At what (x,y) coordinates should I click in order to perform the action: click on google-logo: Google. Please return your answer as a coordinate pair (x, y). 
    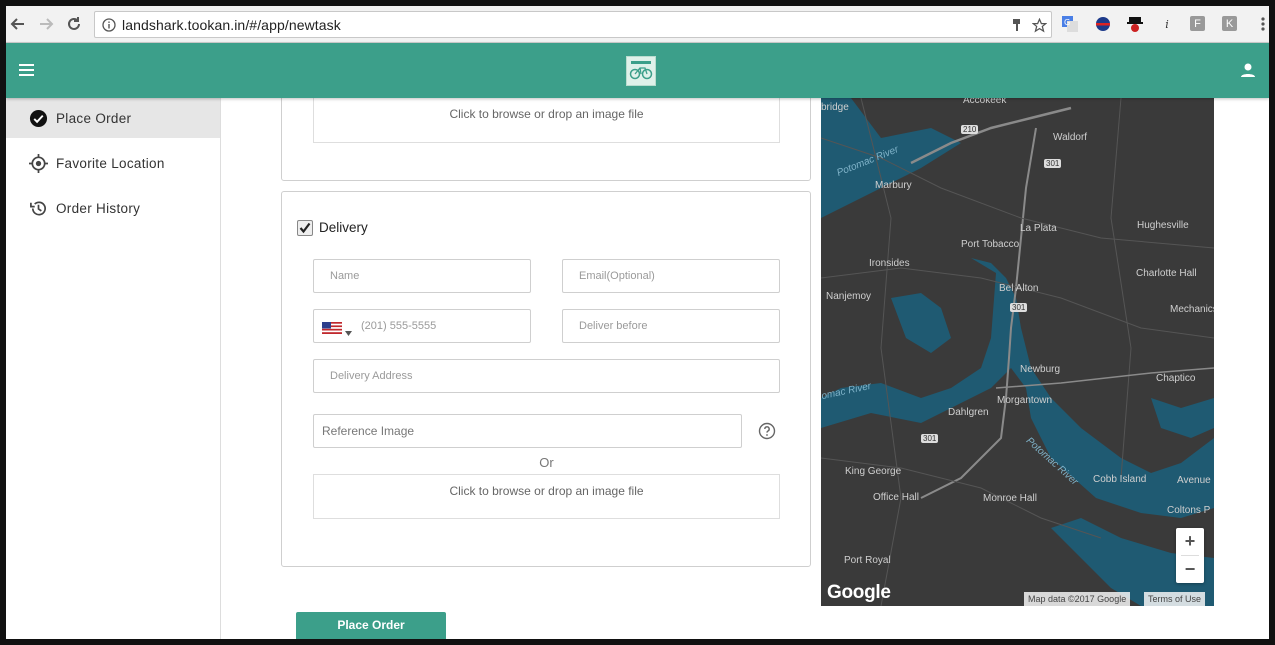
    Looking at the image, I should click on (859, 593).